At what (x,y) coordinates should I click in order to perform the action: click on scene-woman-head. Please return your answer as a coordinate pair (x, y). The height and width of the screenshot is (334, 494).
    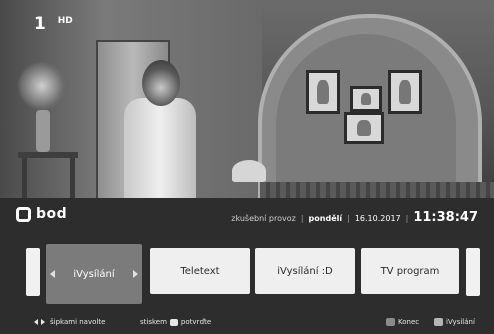
    Looking at the image, I should click on (161, 83).